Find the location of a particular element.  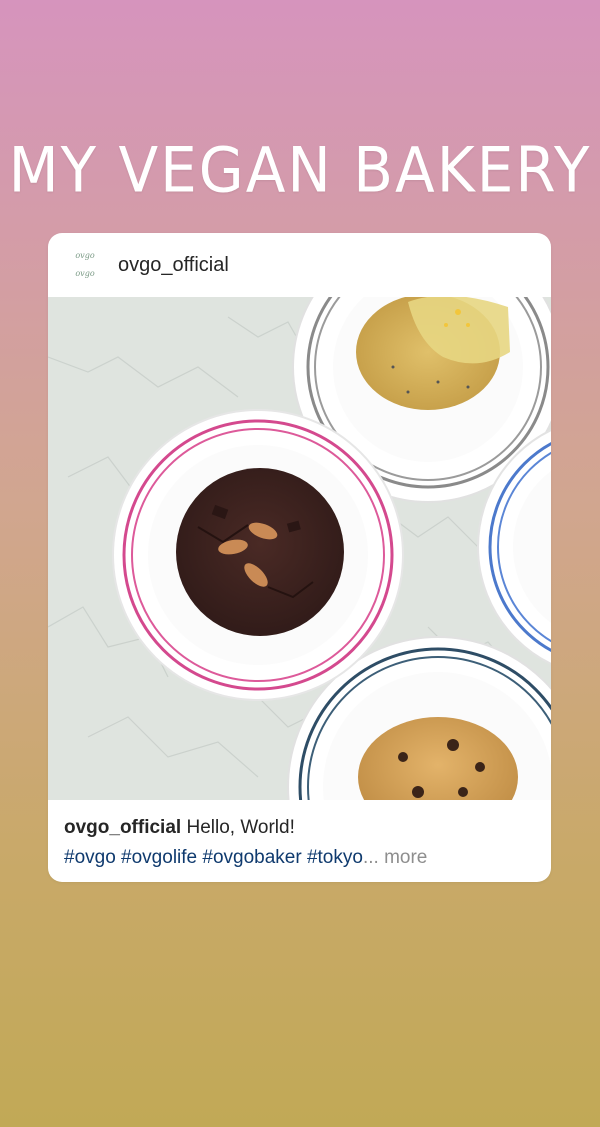

caption-username: ovgo_official is located at coordinates (122, 827).